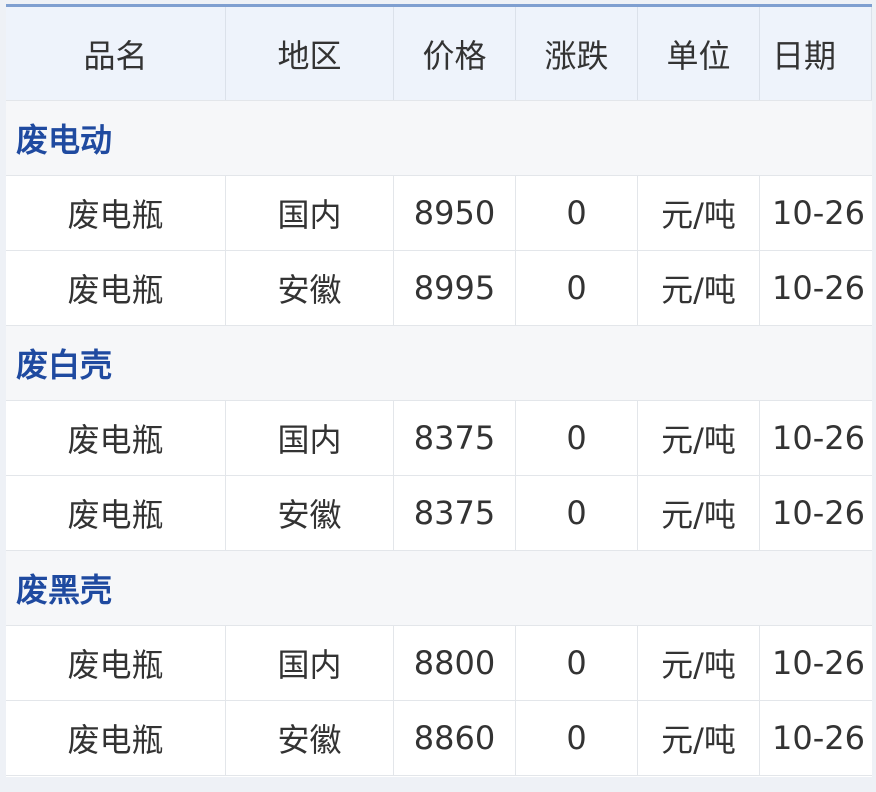 This screenshot has width=876, height=792. Describe the element at coordinates (455, 738) in the screenshot. I see `cell-price: 8860` at that location.